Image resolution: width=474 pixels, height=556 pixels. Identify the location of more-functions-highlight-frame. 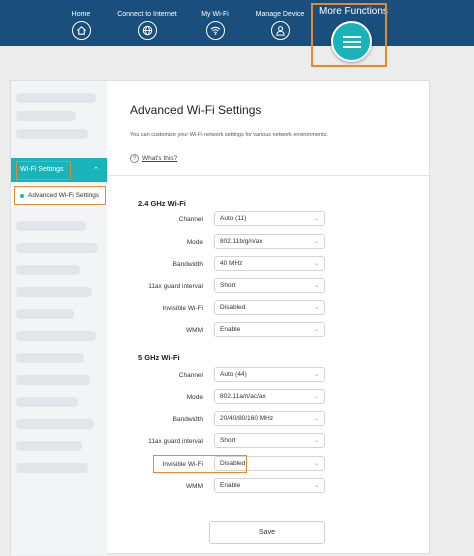
(349, 35).